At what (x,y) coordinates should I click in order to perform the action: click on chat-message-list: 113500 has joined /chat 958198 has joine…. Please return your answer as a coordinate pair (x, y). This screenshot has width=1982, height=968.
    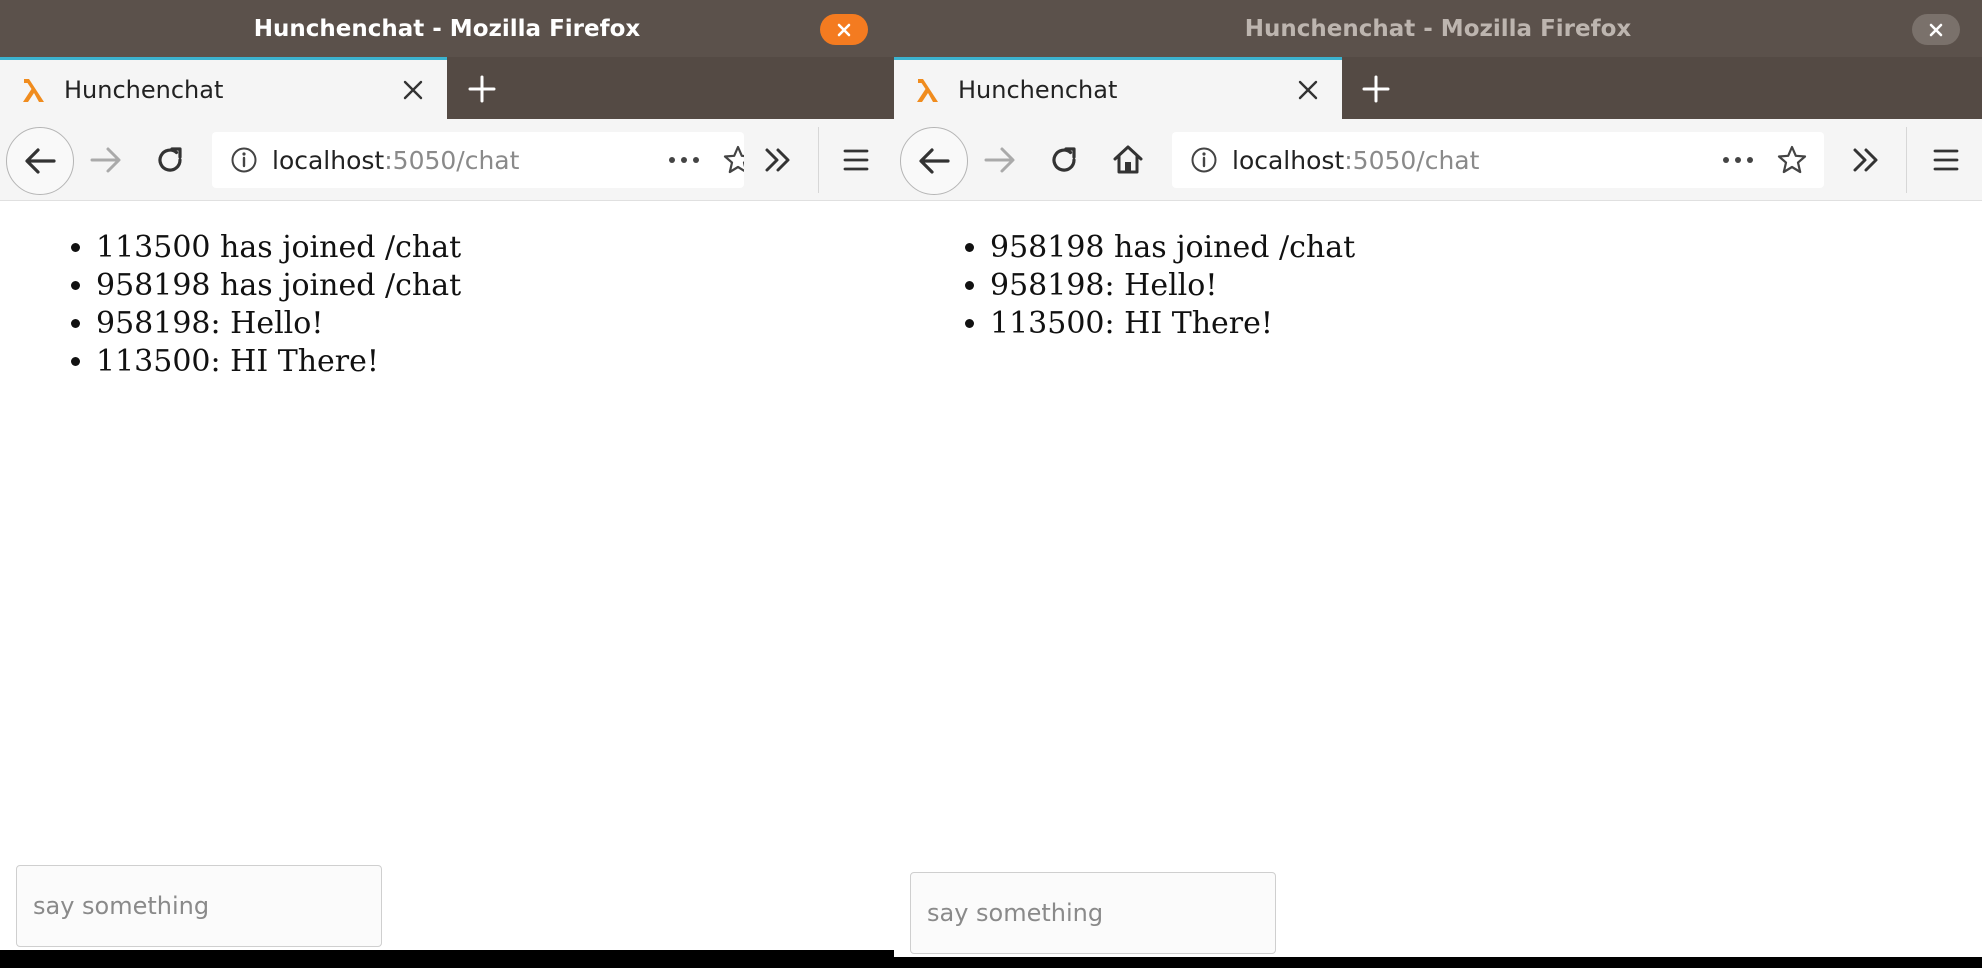
    Looking at the image, I should click on (230, 305).